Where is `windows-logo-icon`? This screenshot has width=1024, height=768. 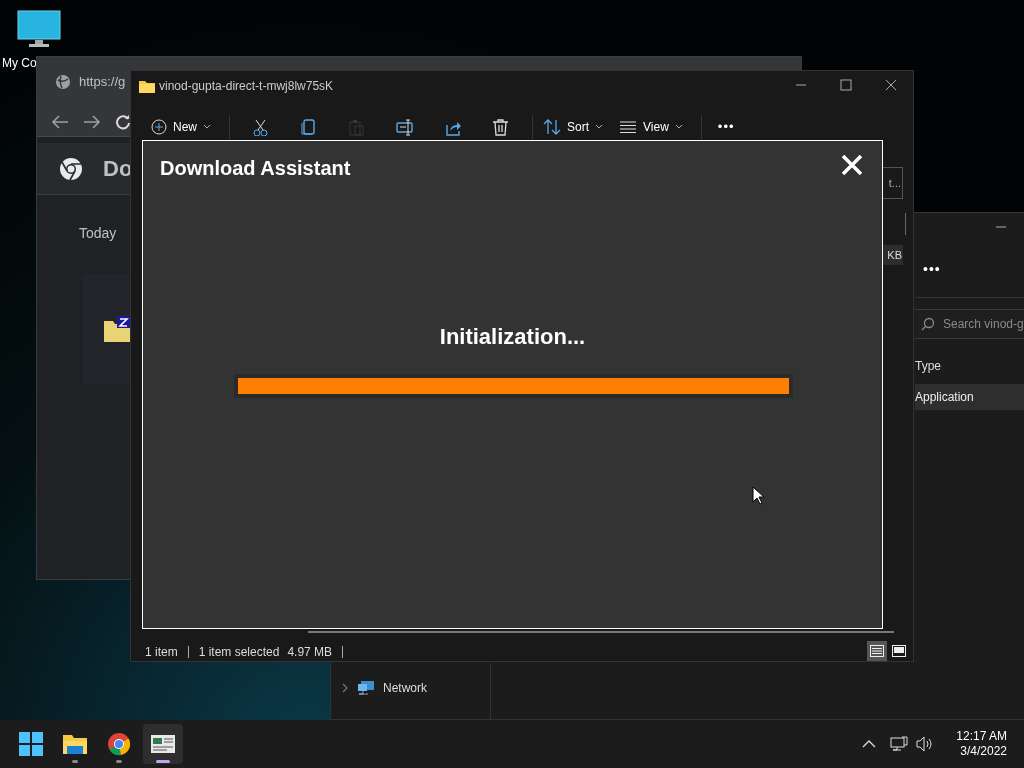
windows-logo-icon is located at coordinates (31, 744).